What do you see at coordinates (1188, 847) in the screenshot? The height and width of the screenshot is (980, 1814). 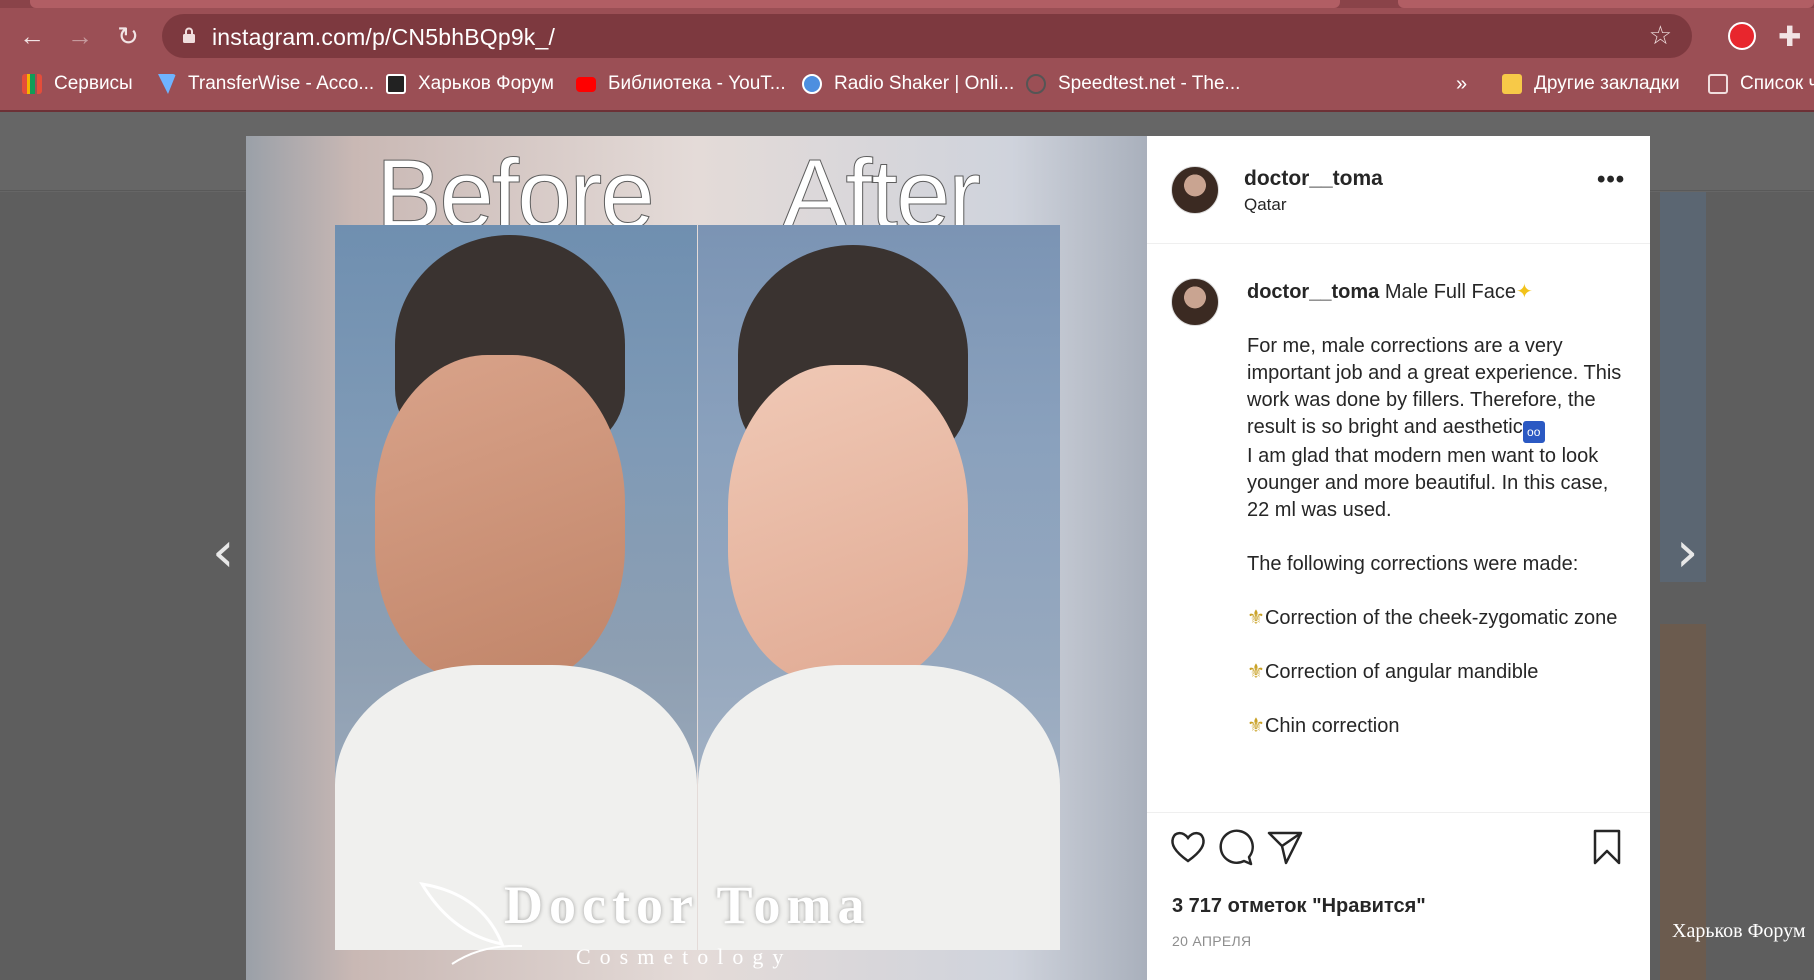 I see `like-heart-icon` at bounding box center [1188, 847].